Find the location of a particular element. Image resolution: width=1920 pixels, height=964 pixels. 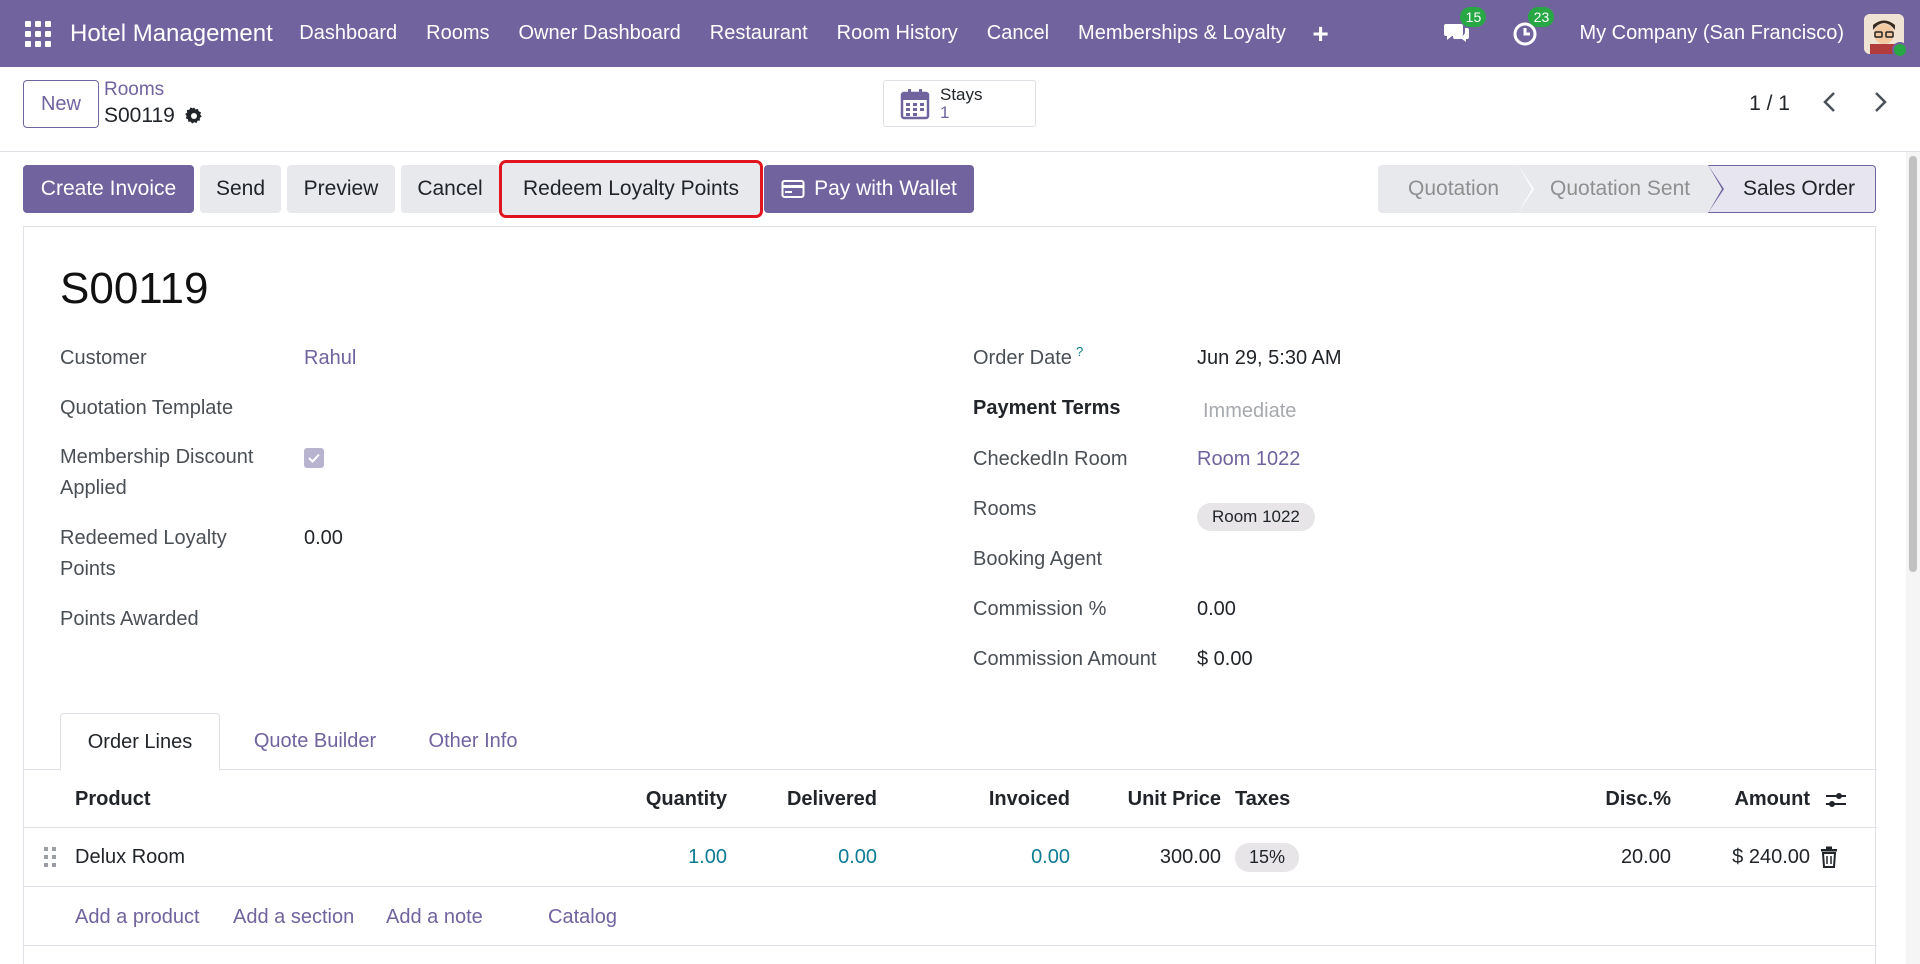

checkedin-room-field: Room 1022 is located at coordinates (1248, 459).